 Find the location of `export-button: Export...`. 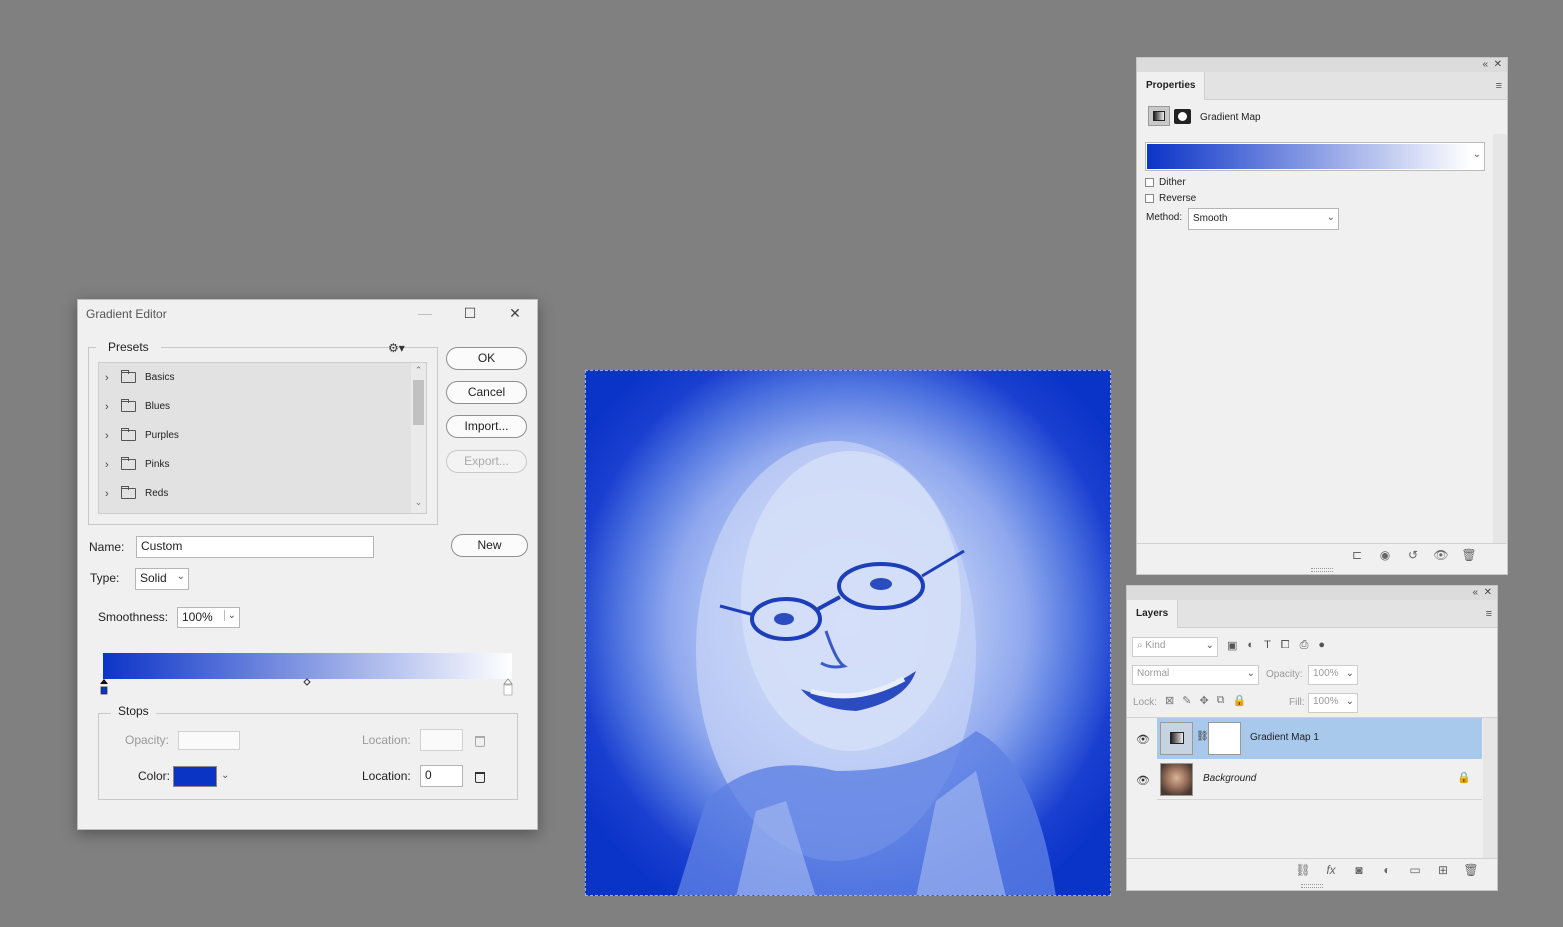

export-button: Export... is located at coordinates (486, 461).